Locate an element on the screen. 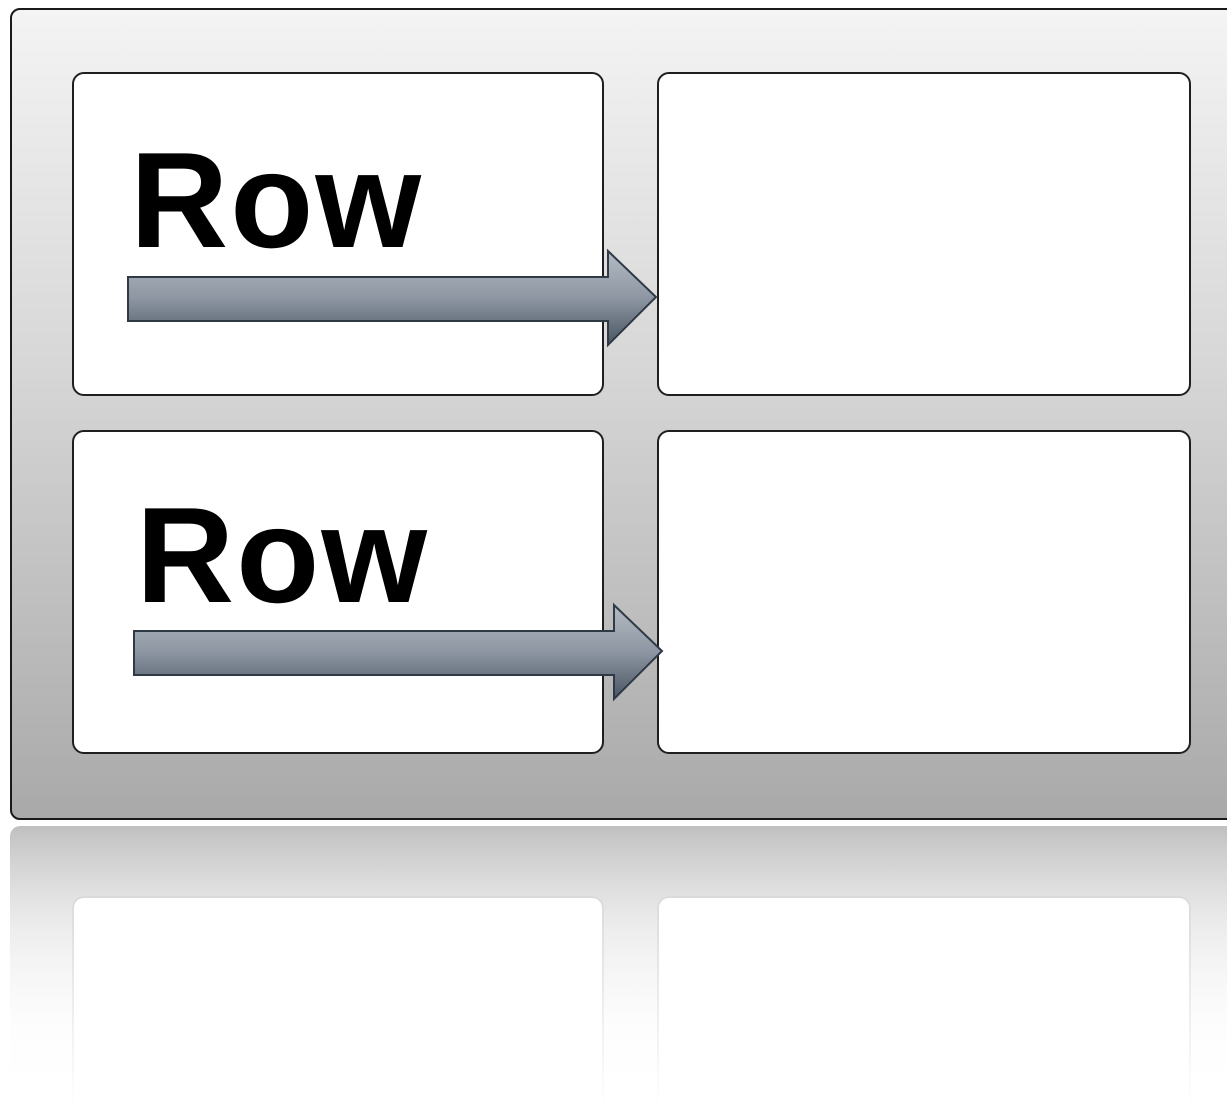  row-2-right-cell is located at coordinates (924, 592).